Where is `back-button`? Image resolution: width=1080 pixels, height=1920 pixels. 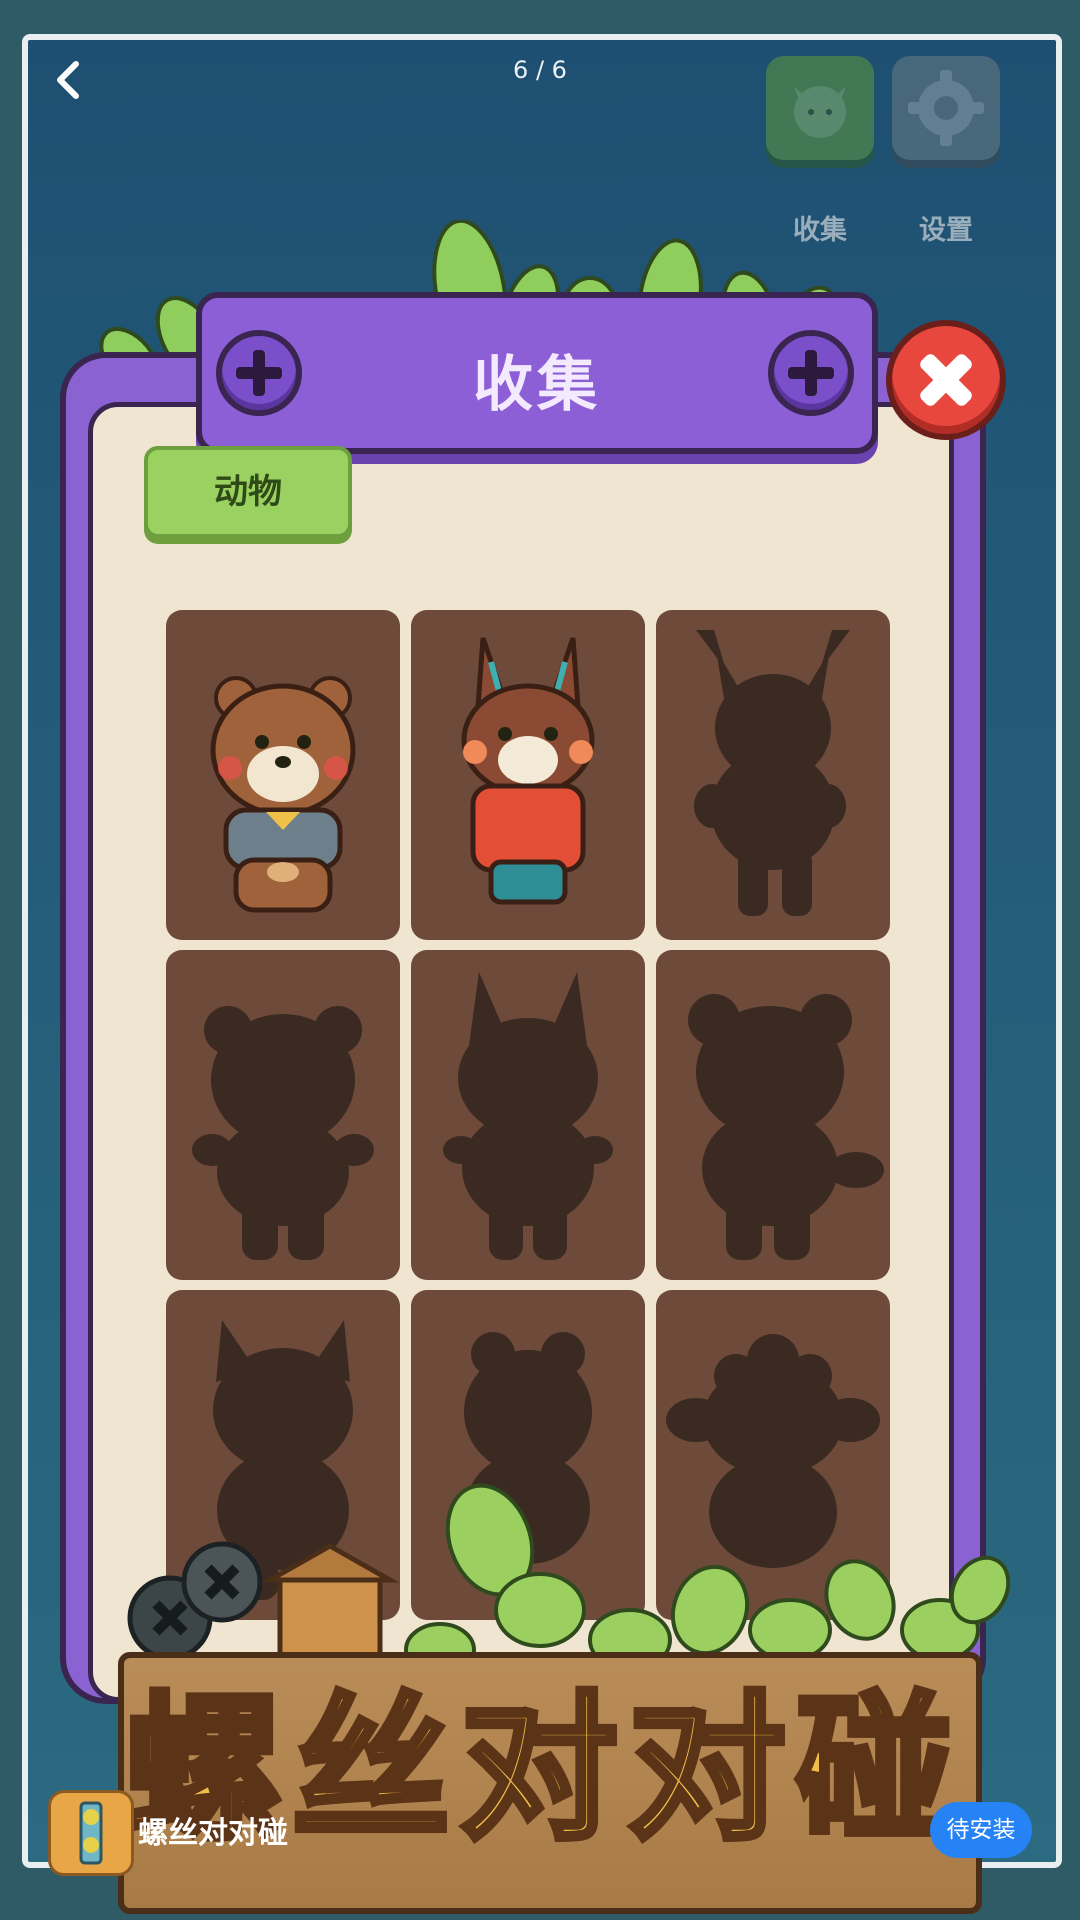
back-button is located at coordinates (70, 80).